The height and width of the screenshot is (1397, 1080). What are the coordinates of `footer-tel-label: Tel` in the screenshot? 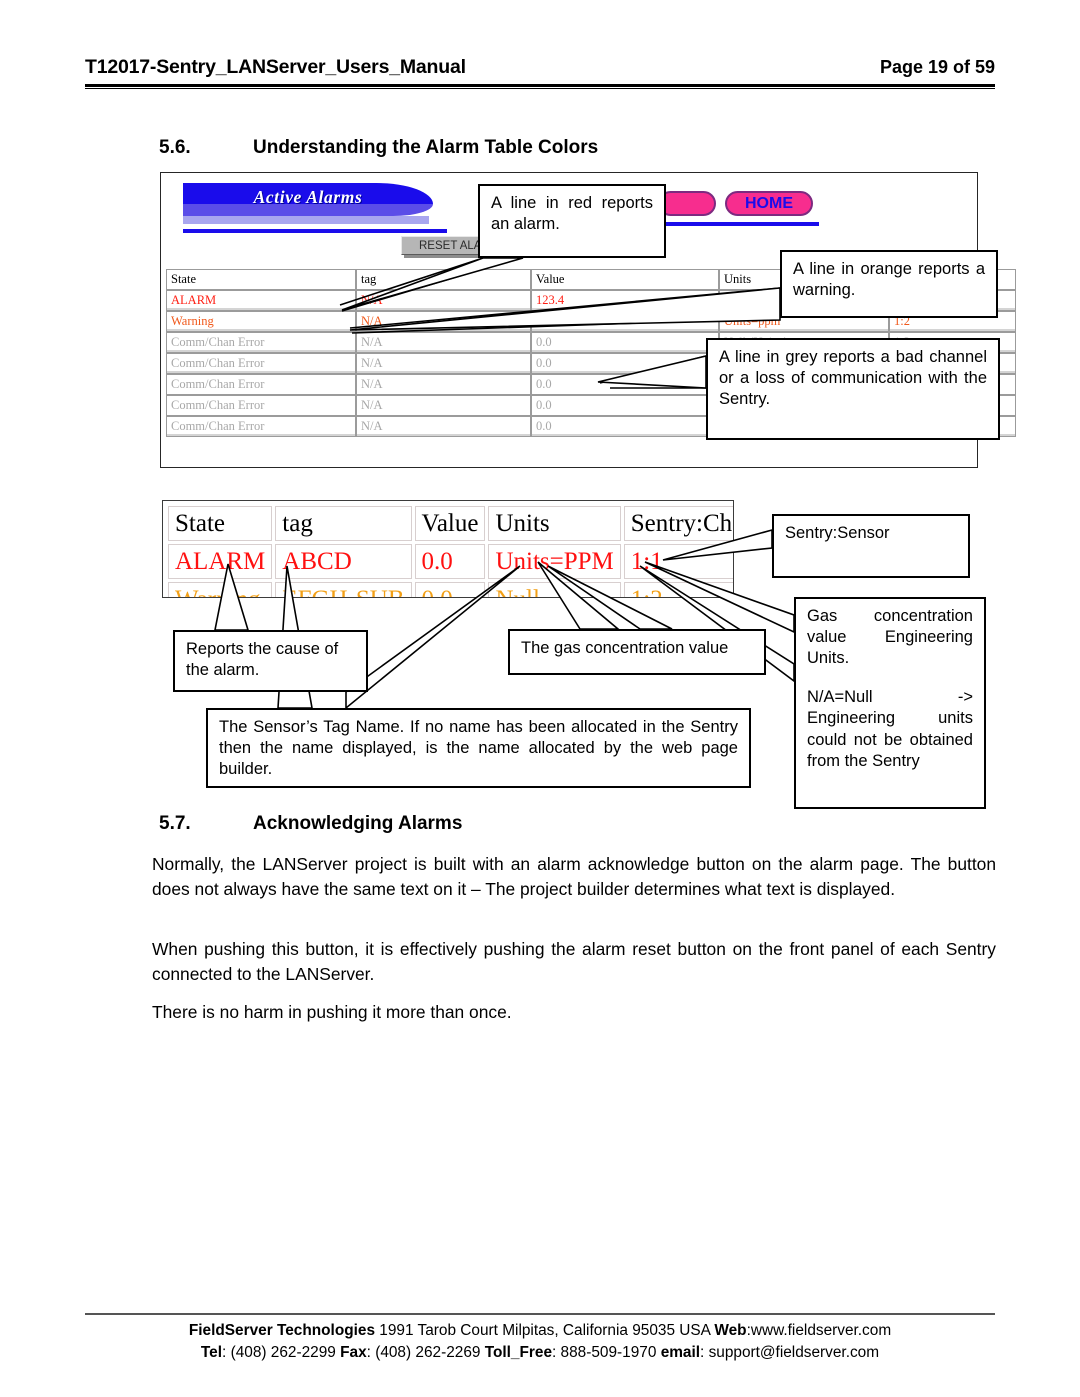 It's located at (211, 1352).